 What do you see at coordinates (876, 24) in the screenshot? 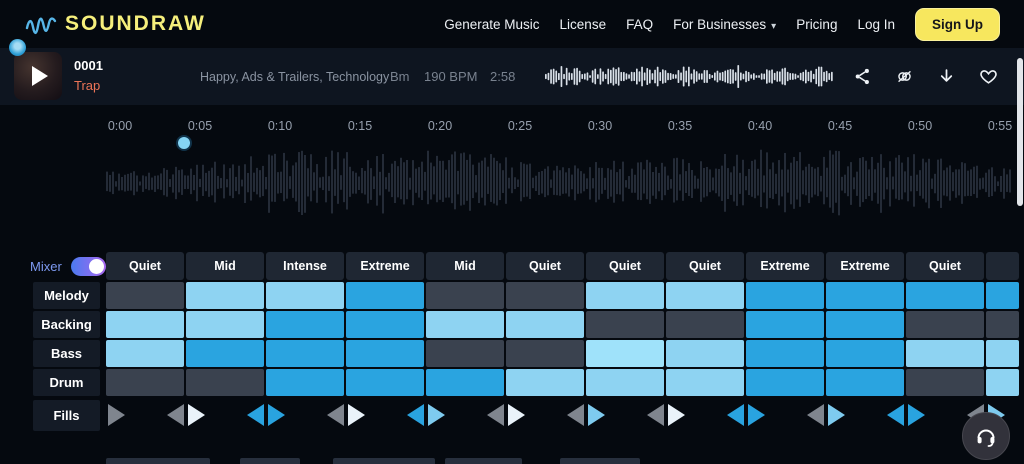
I see `nav-item-log-in: Log In` at bounding box center [876, 24].